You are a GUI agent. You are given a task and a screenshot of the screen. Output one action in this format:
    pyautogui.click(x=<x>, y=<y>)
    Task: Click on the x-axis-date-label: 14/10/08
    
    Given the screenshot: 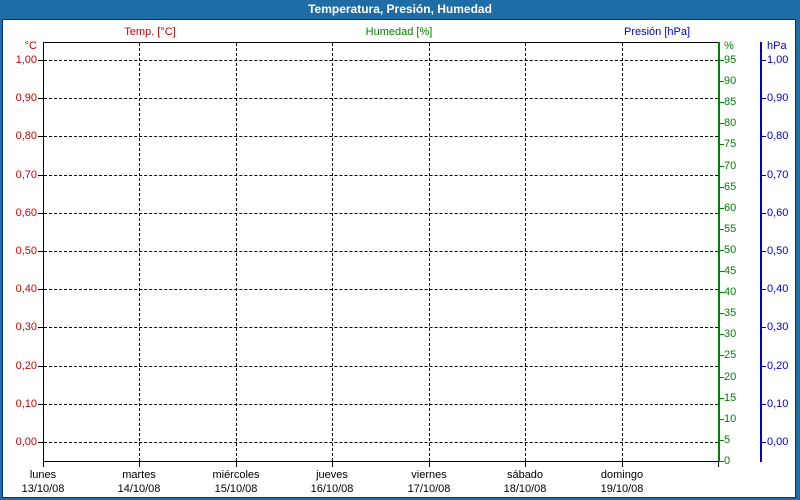 What is the action you would take?
    pyautogui.click(x=139, y=489)
    